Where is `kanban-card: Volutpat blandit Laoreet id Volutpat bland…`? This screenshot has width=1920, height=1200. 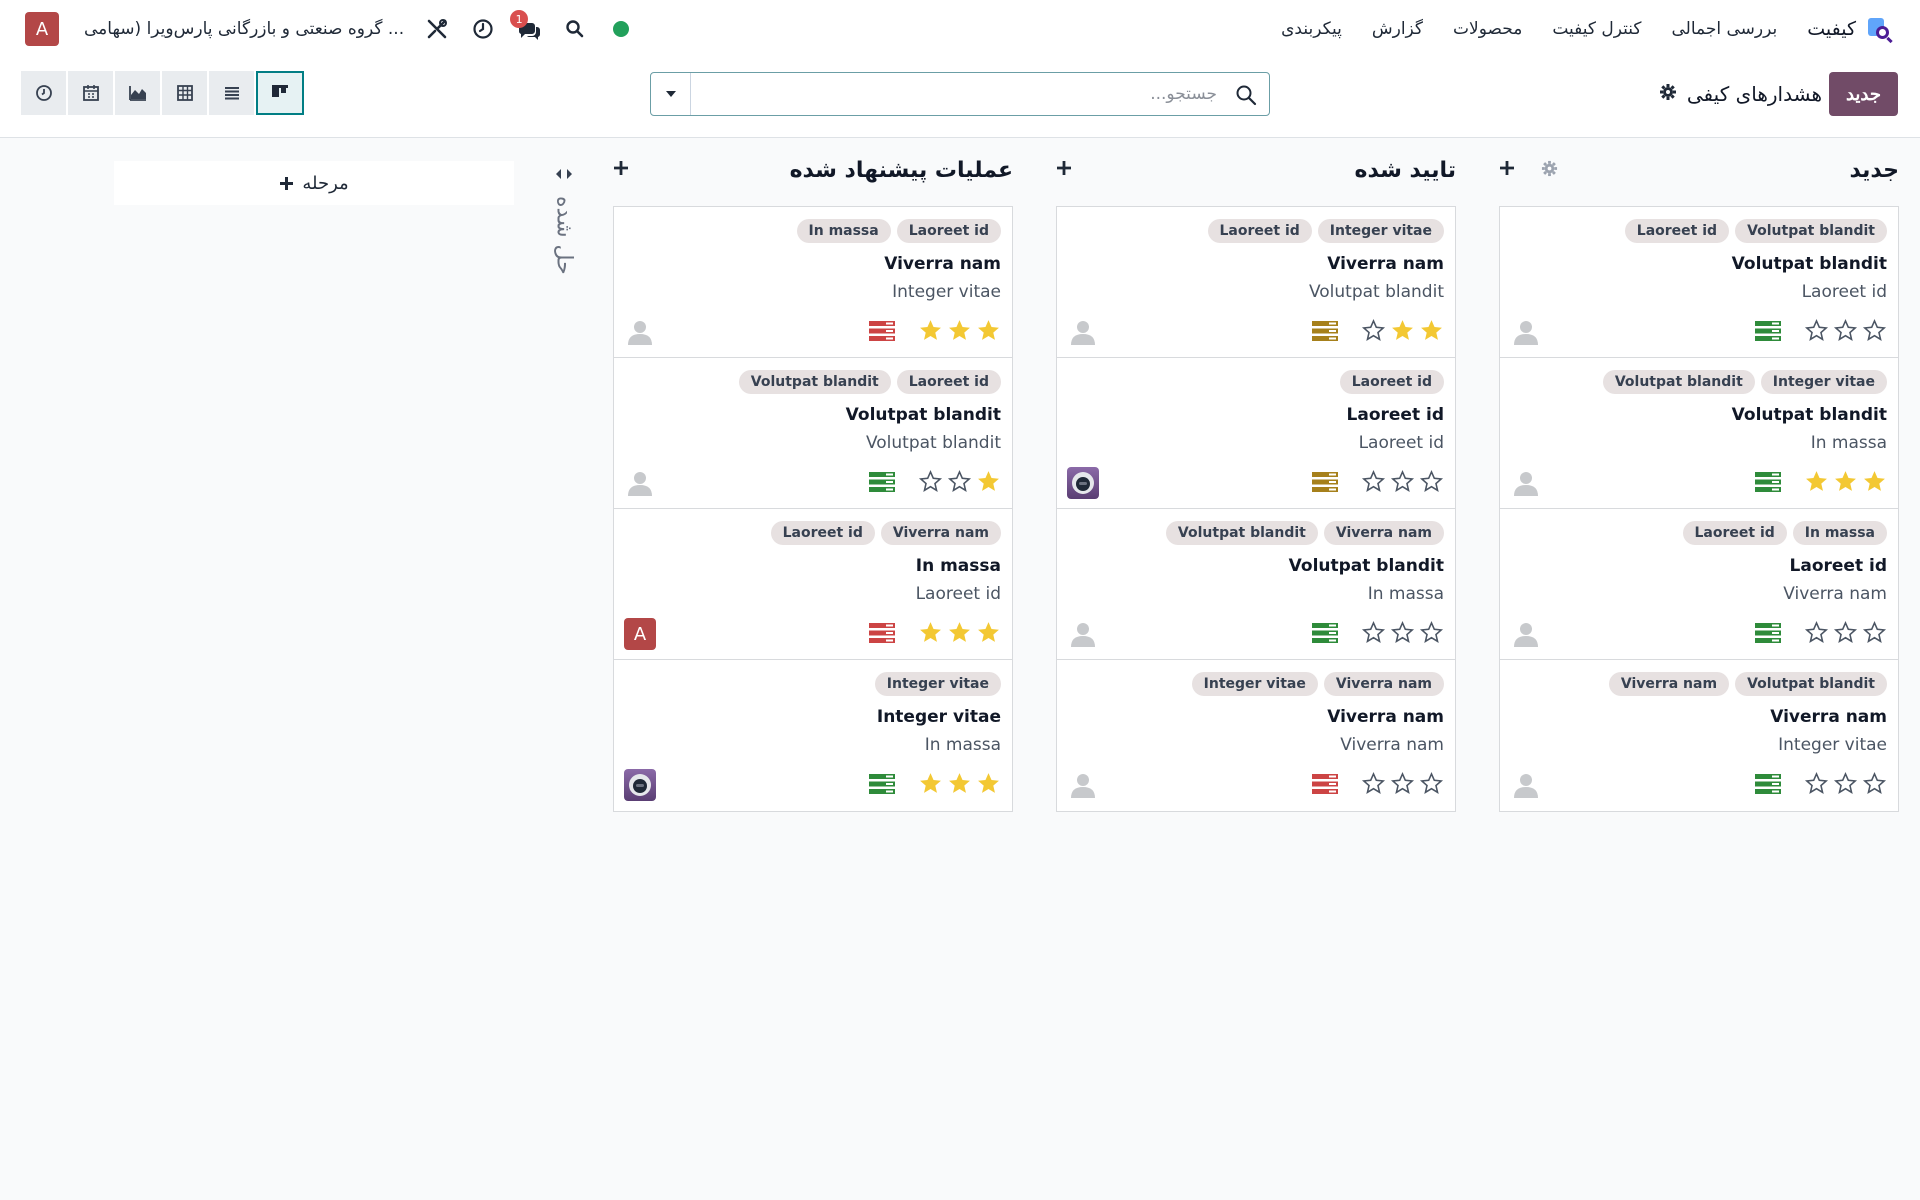 kanban-card: Volutpat blandit Laoreet id Volutpat bland… is located at coordinates (1699, 282).